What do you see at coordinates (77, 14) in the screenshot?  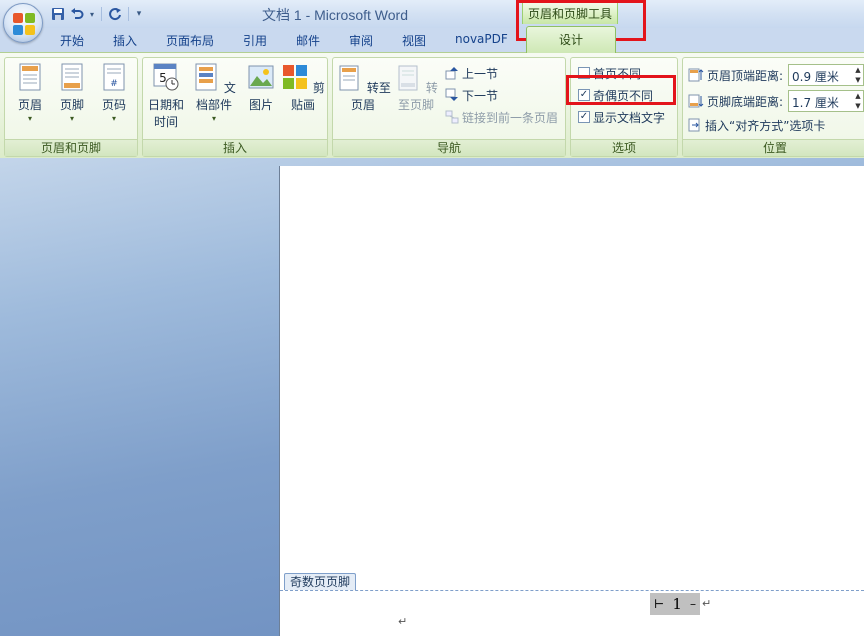 I see `undo-icon` at bounding box center [77, 14].